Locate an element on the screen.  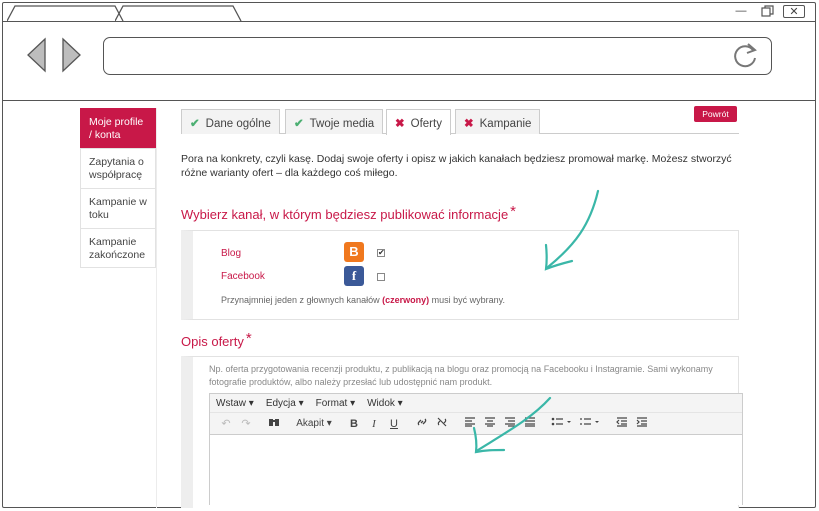
tab-offers: ✖ Oferty is located at coordinates (418, 122).